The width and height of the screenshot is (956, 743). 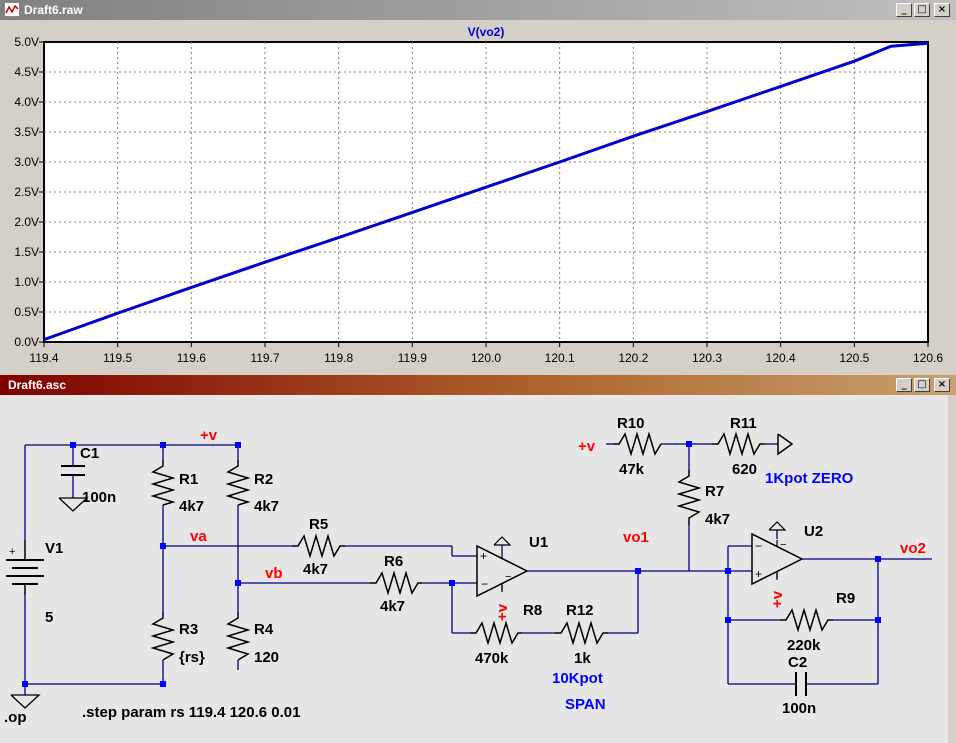 What do you see at coordinates (26, 252) in the screenshot?
I see `y-tick-label: 1.5V` at bounding box center [26, 252].